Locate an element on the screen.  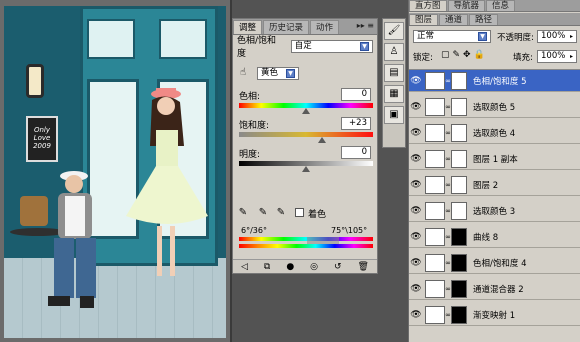
saturation-slider-track is located at coordinates (306, 134).